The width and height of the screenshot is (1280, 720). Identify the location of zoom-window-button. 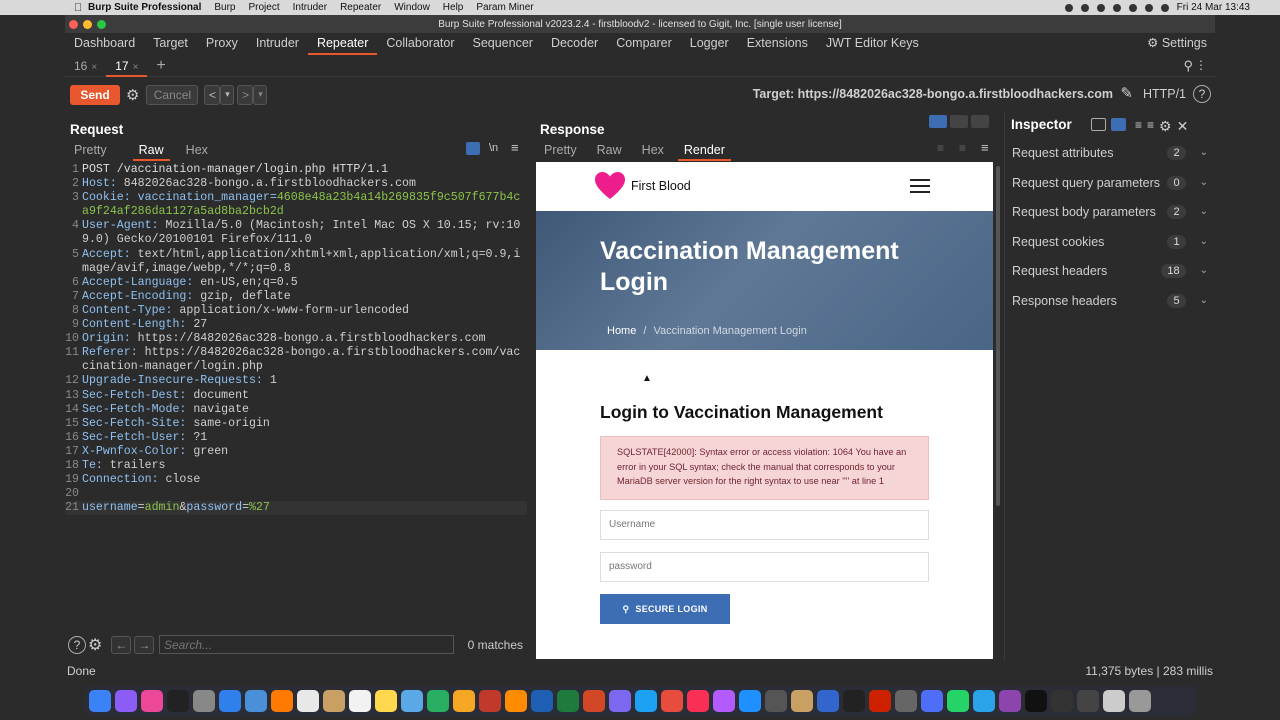
(101, 24).